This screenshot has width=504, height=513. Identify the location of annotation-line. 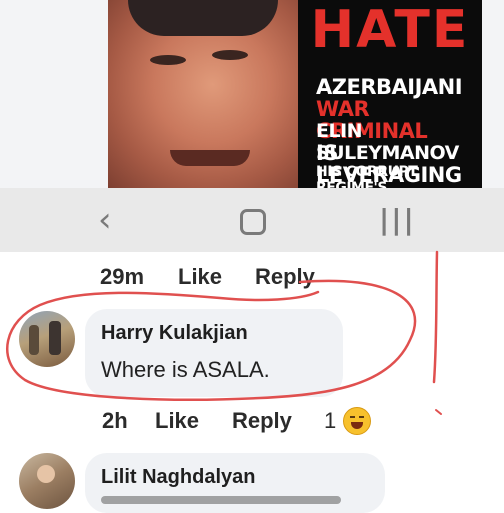
(435, 317).